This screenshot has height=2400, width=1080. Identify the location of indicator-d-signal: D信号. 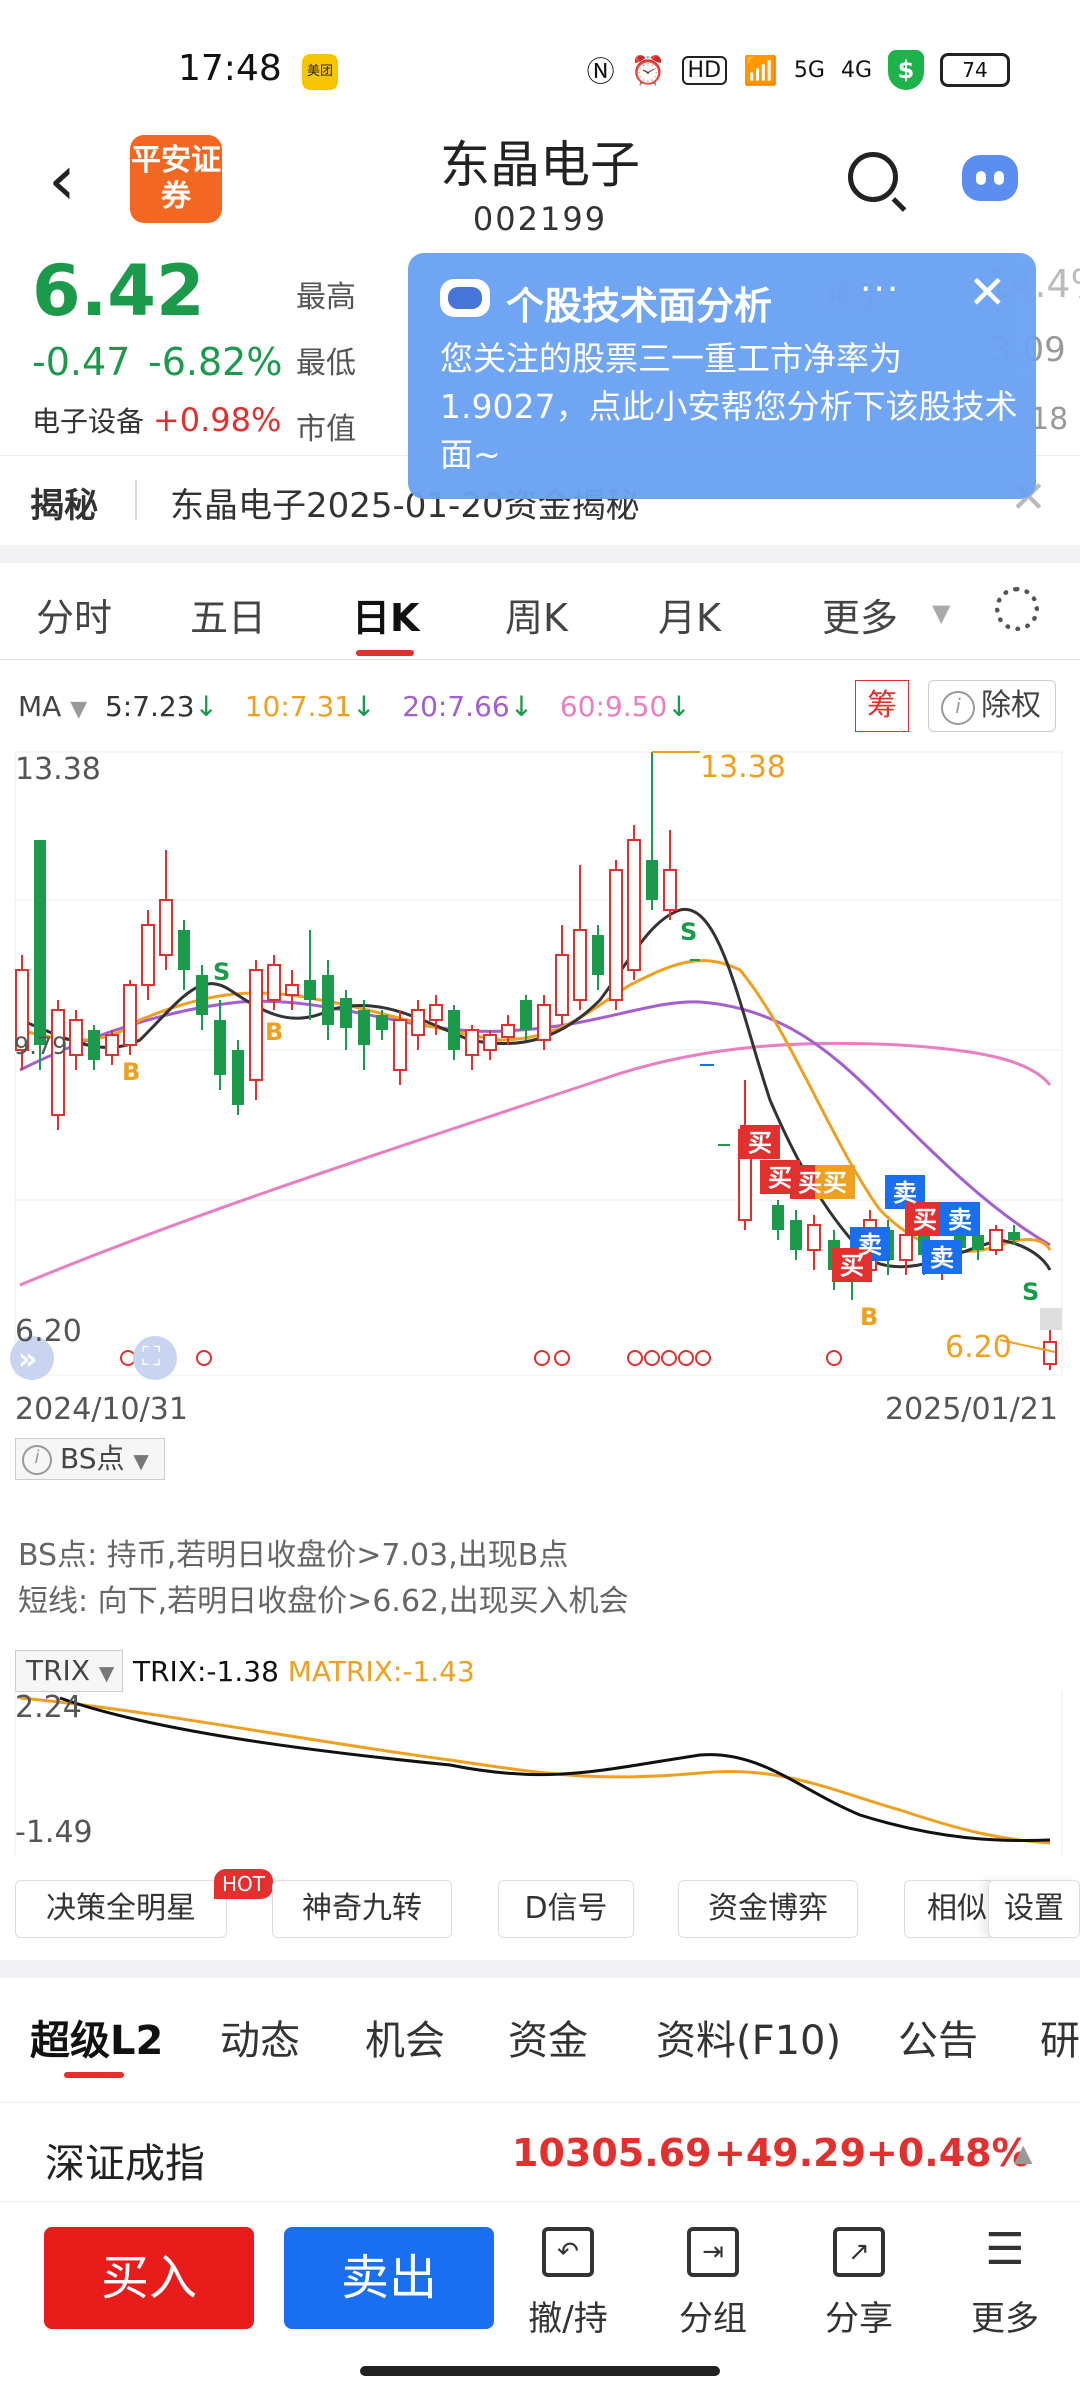
(566, 1909).